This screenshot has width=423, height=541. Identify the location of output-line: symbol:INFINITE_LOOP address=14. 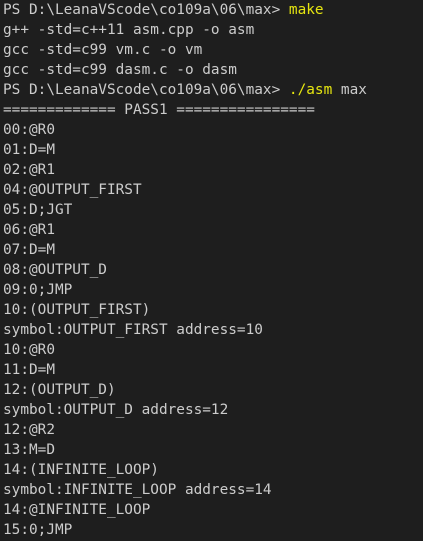
(137, 490).